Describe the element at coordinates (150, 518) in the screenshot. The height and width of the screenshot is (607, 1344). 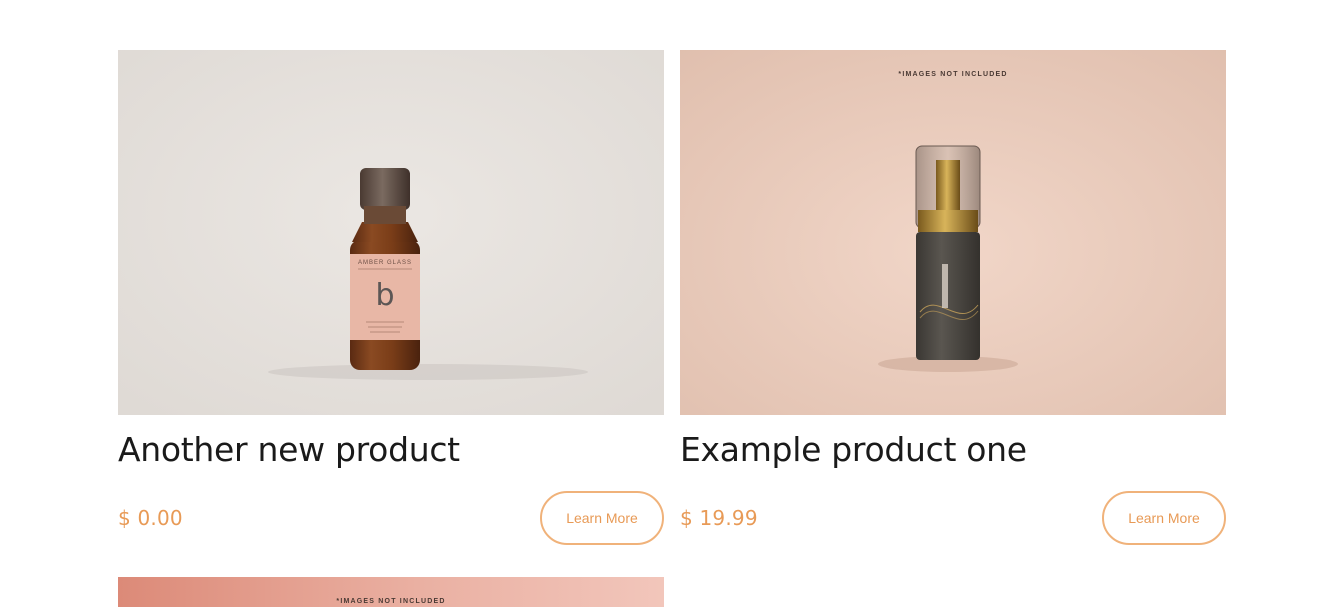
I see `product-price: $ 0.00` at that location.